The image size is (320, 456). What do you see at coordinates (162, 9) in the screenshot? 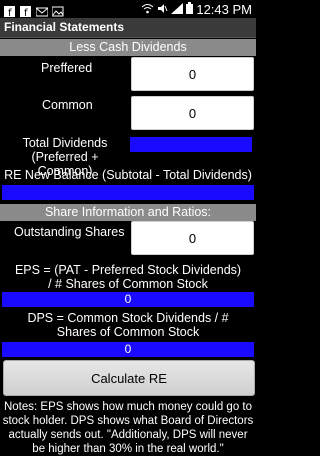
I see `mute-icon` at bounding box center [162, 9].